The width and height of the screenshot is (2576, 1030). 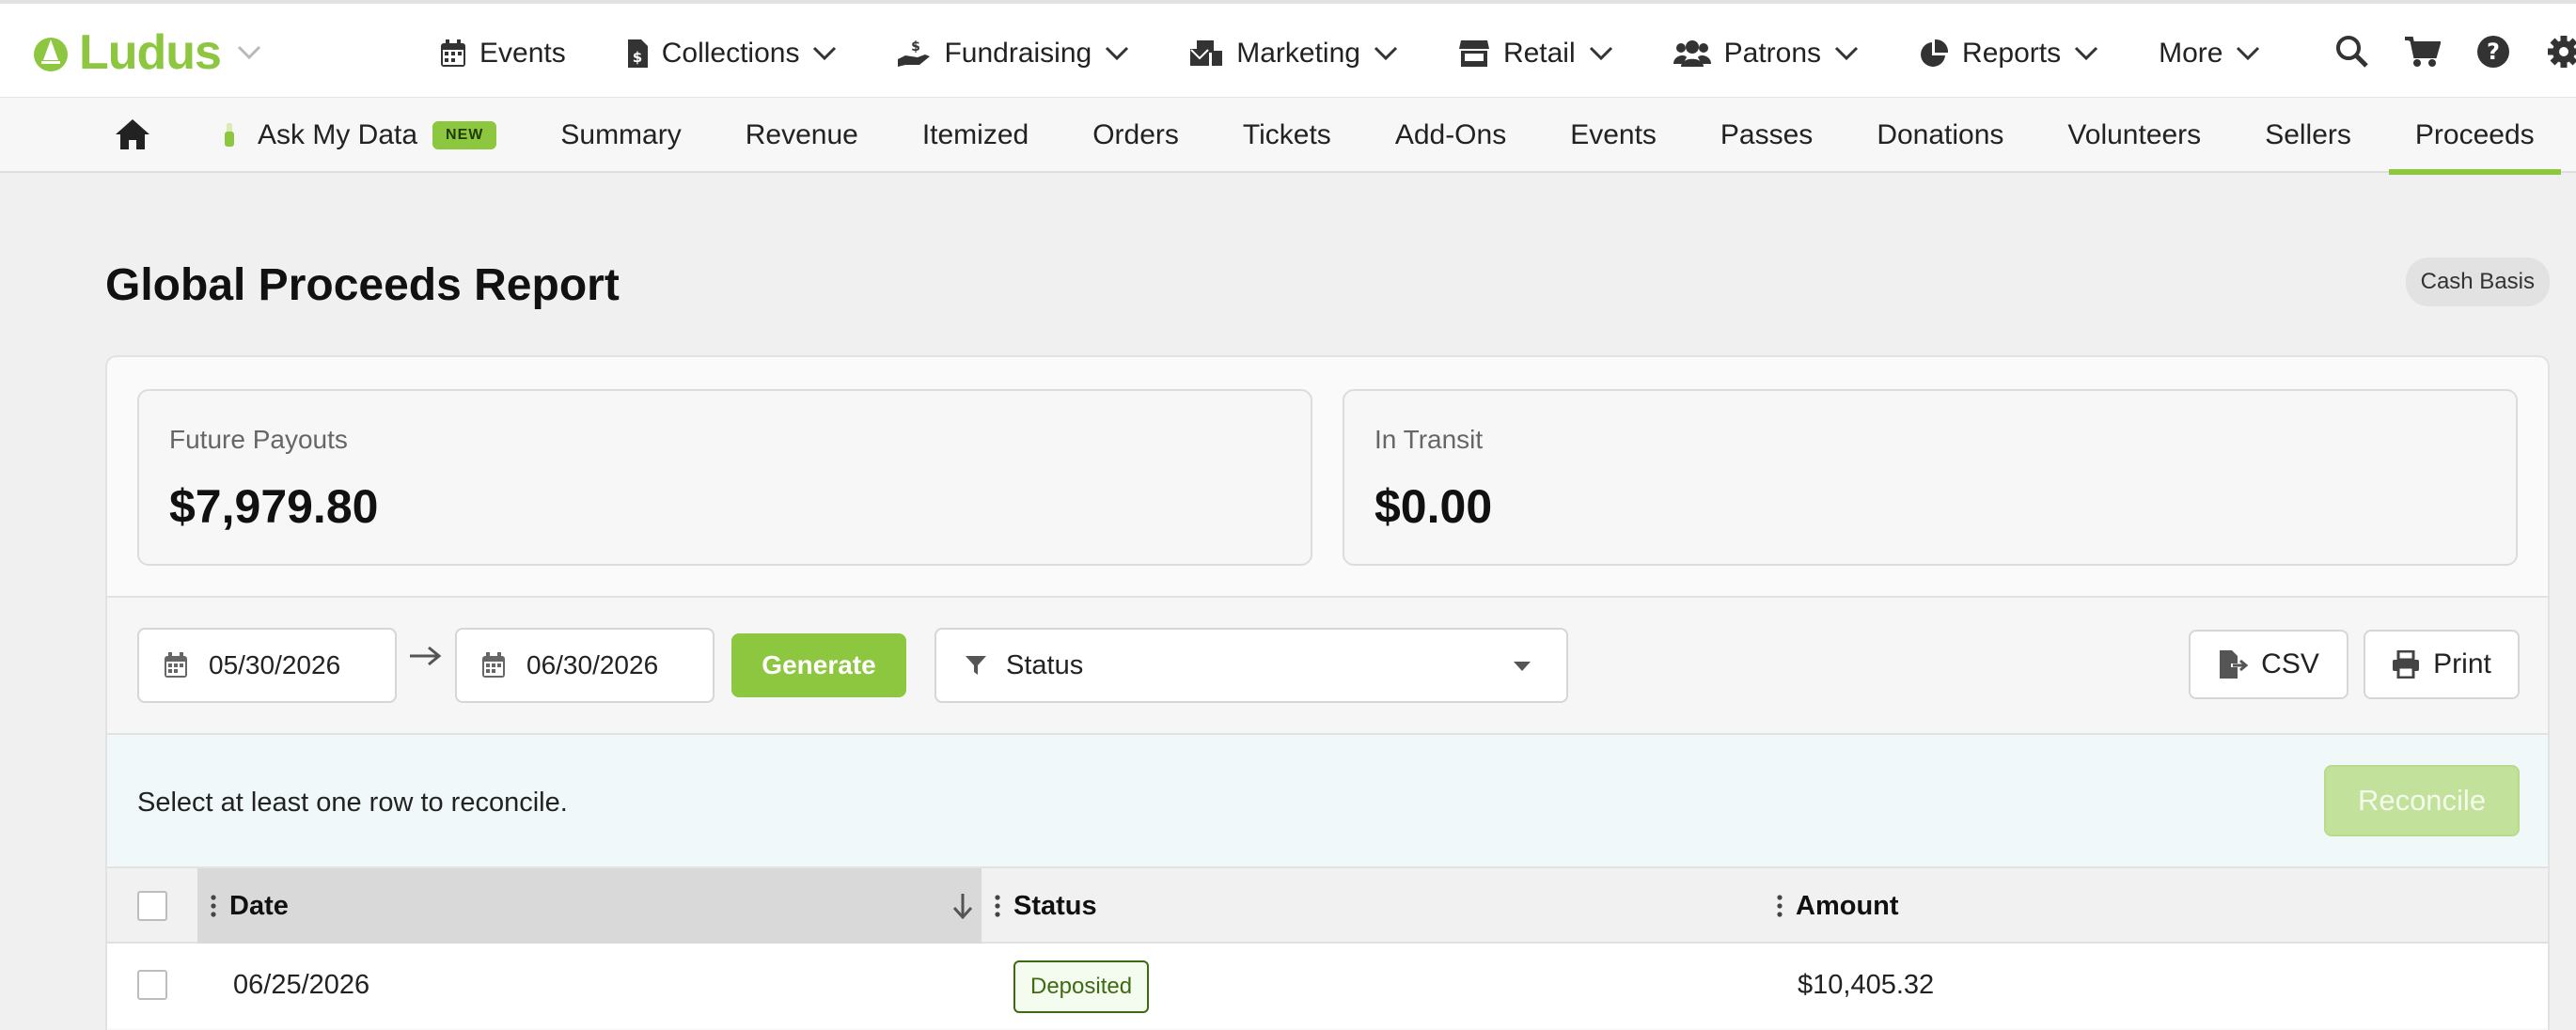 I want to click on nav-label: Collections, so click(x=731, y=53).